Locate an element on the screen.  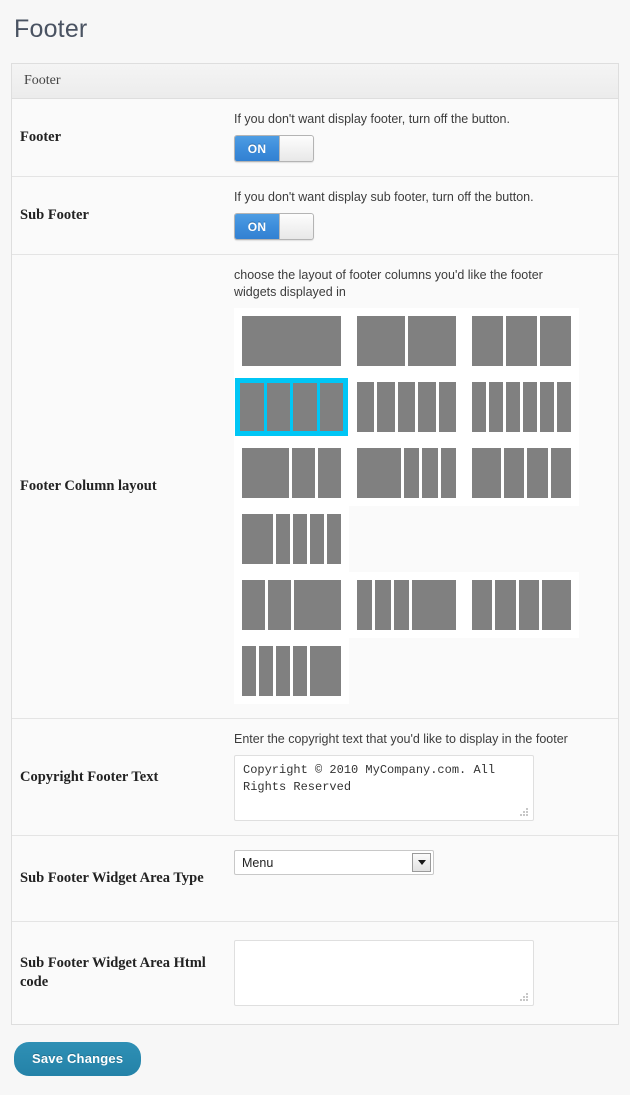
layout-option-two-narrow-wide-right is located at coordinates (291, 605).